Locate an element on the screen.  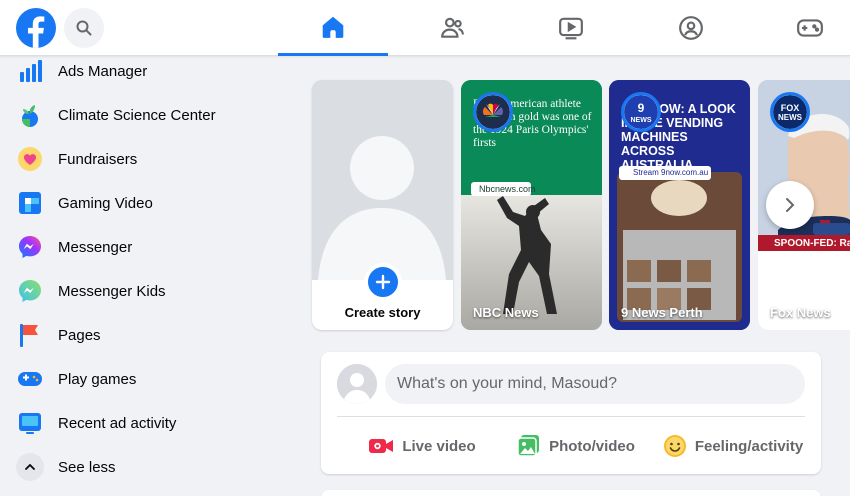
sidebar-item-label: Pages is located at coordinates (79, 335).